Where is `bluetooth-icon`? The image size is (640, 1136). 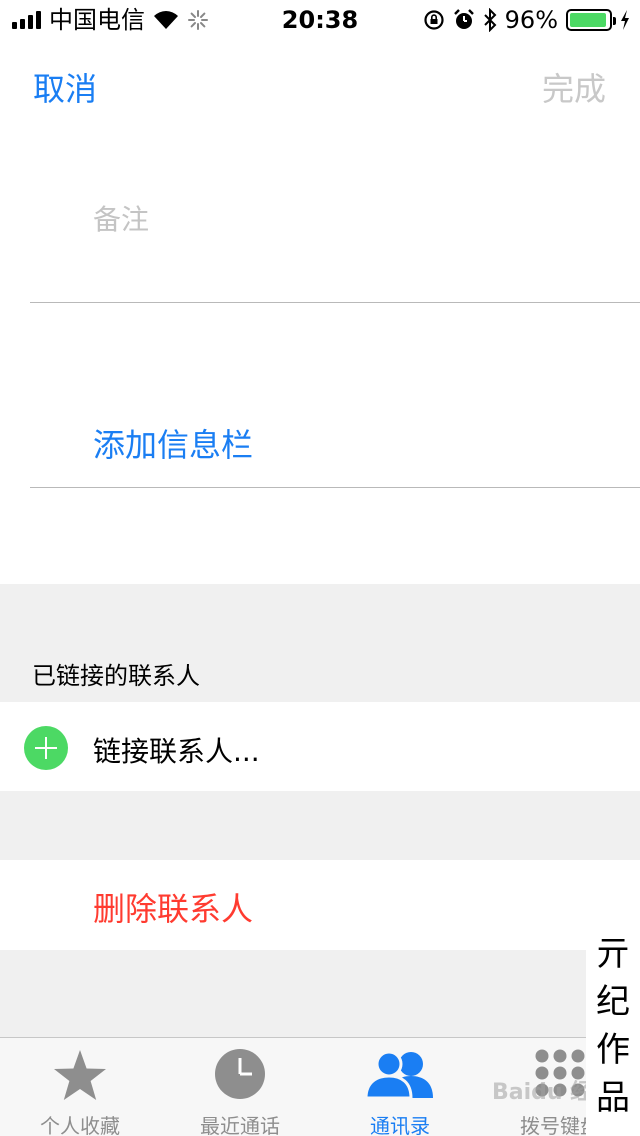 bluetooth-icon is located at coordinates (490, 20).